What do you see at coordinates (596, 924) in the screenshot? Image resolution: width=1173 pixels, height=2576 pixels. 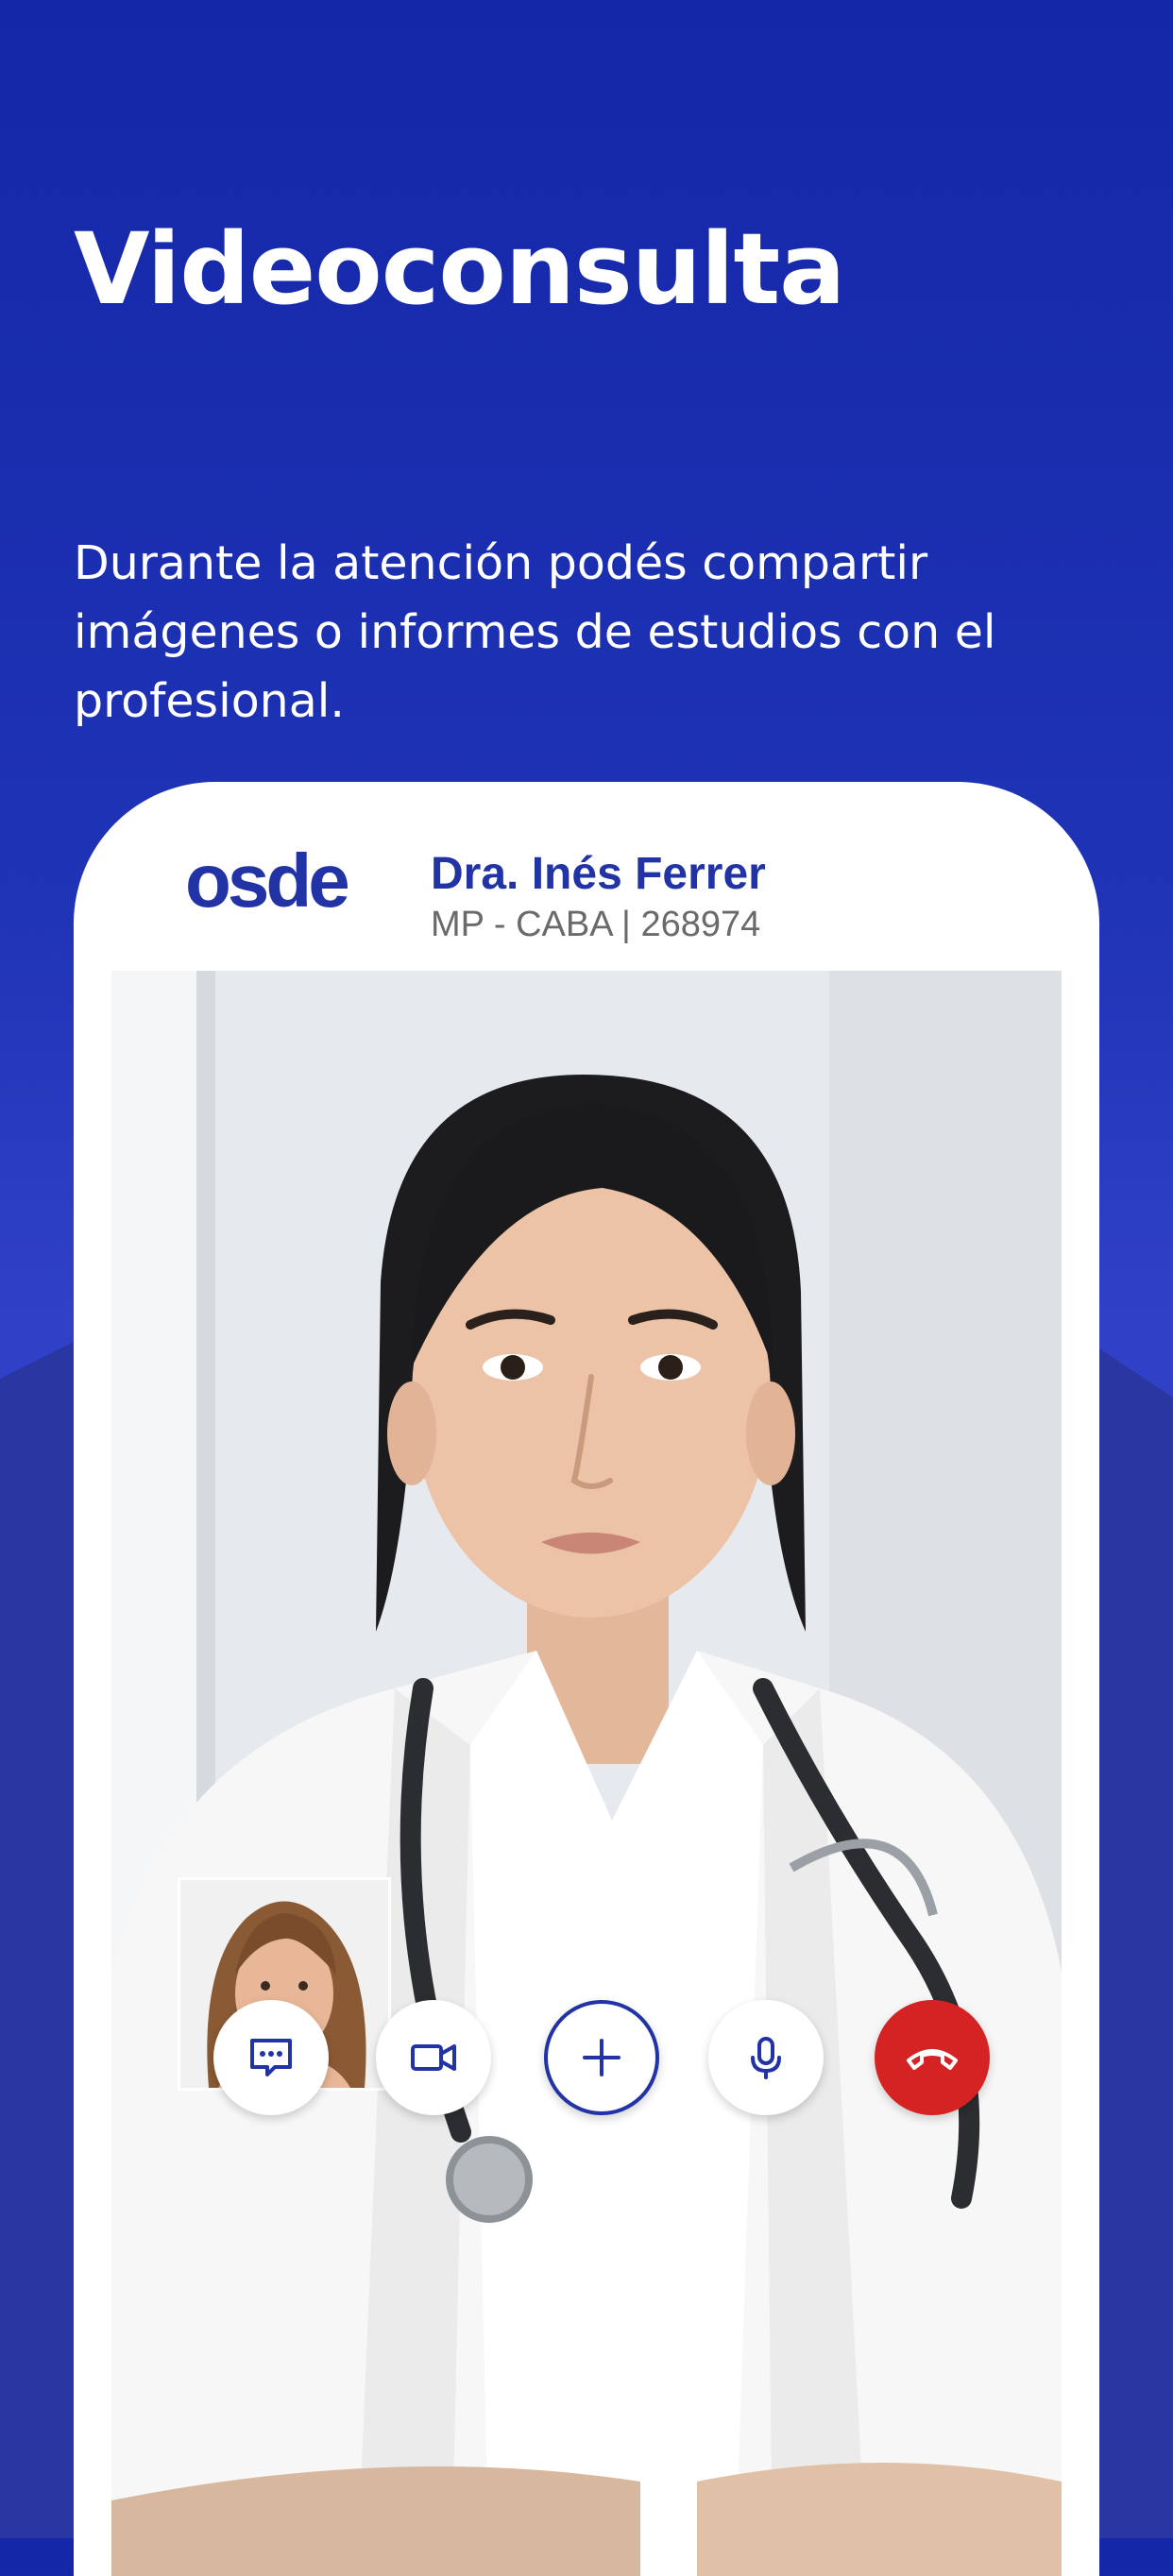 I see `doctor-credentials: MP - CABA | 268974` at bounding box center [596, 924].